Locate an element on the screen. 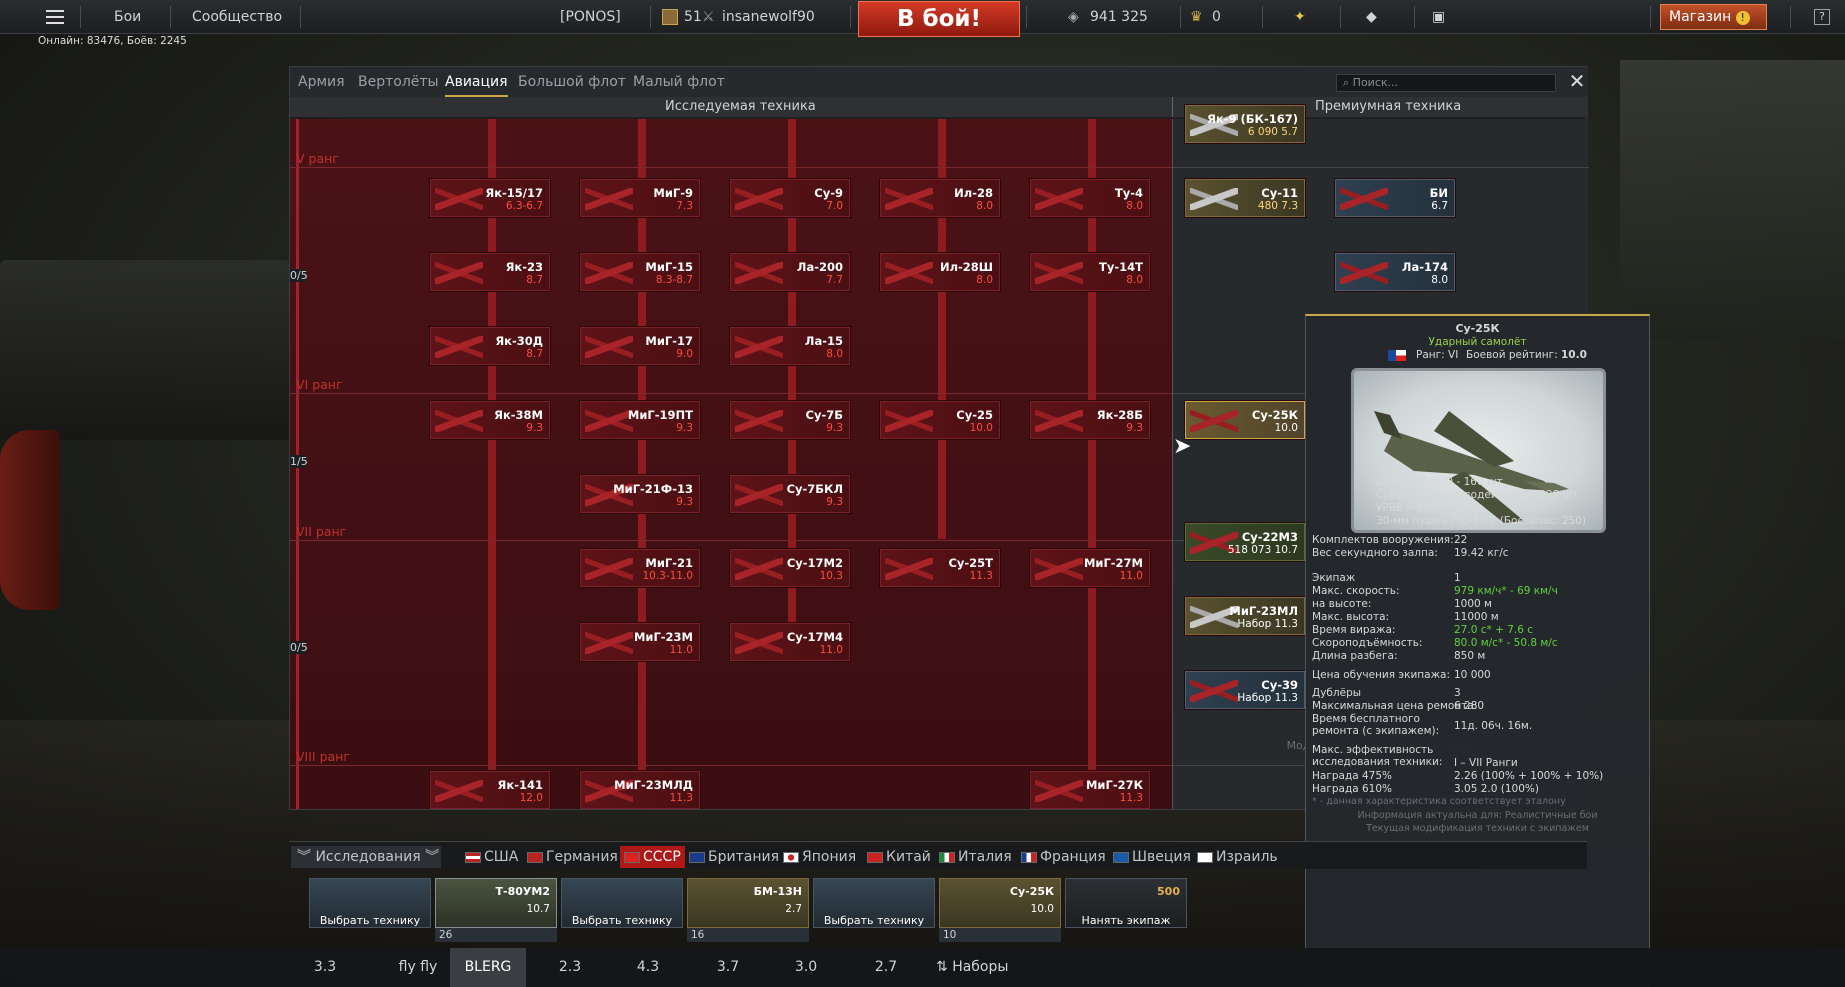 The width and height of the screenshot is (1845, 987). premium-vehicle-card: МиГ-23МЛ Набор 11.3 is located at coordinates (1245, 616).